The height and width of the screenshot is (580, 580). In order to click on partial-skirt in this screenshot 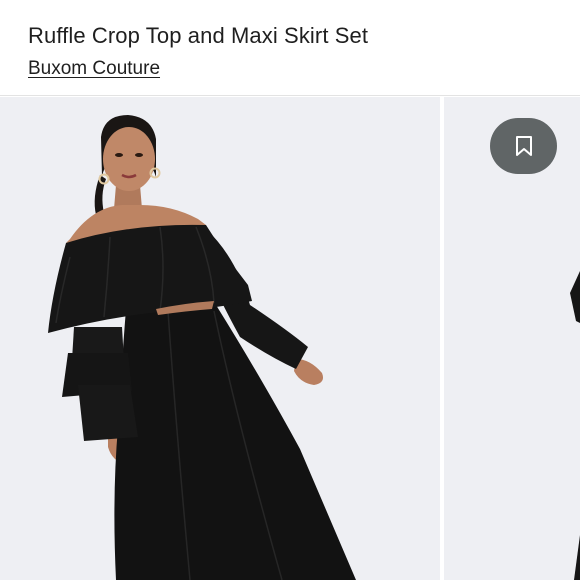, I will do `click(577, 557)`.